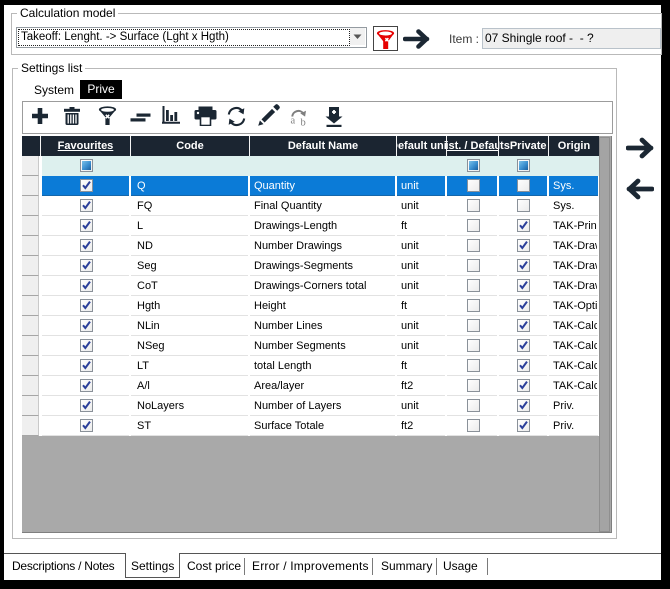  What do you see at coordinates (293, 121) in the screenshot?
I see `svg-text: a` at bounding box center [293, 121].